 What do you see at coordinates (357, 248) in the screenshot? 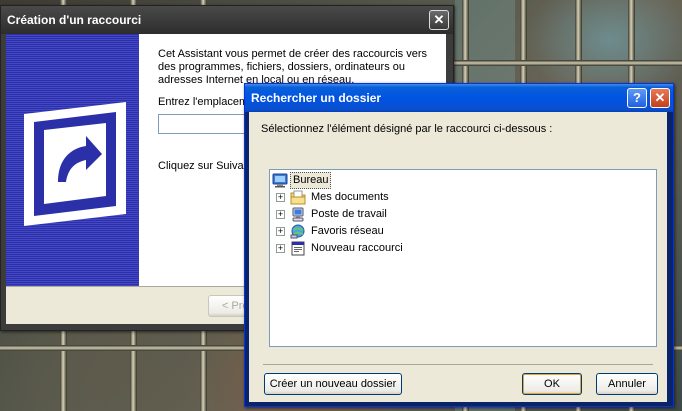
I see `tree-label: Nouveau raccourci` at bounding box center [357, 248].